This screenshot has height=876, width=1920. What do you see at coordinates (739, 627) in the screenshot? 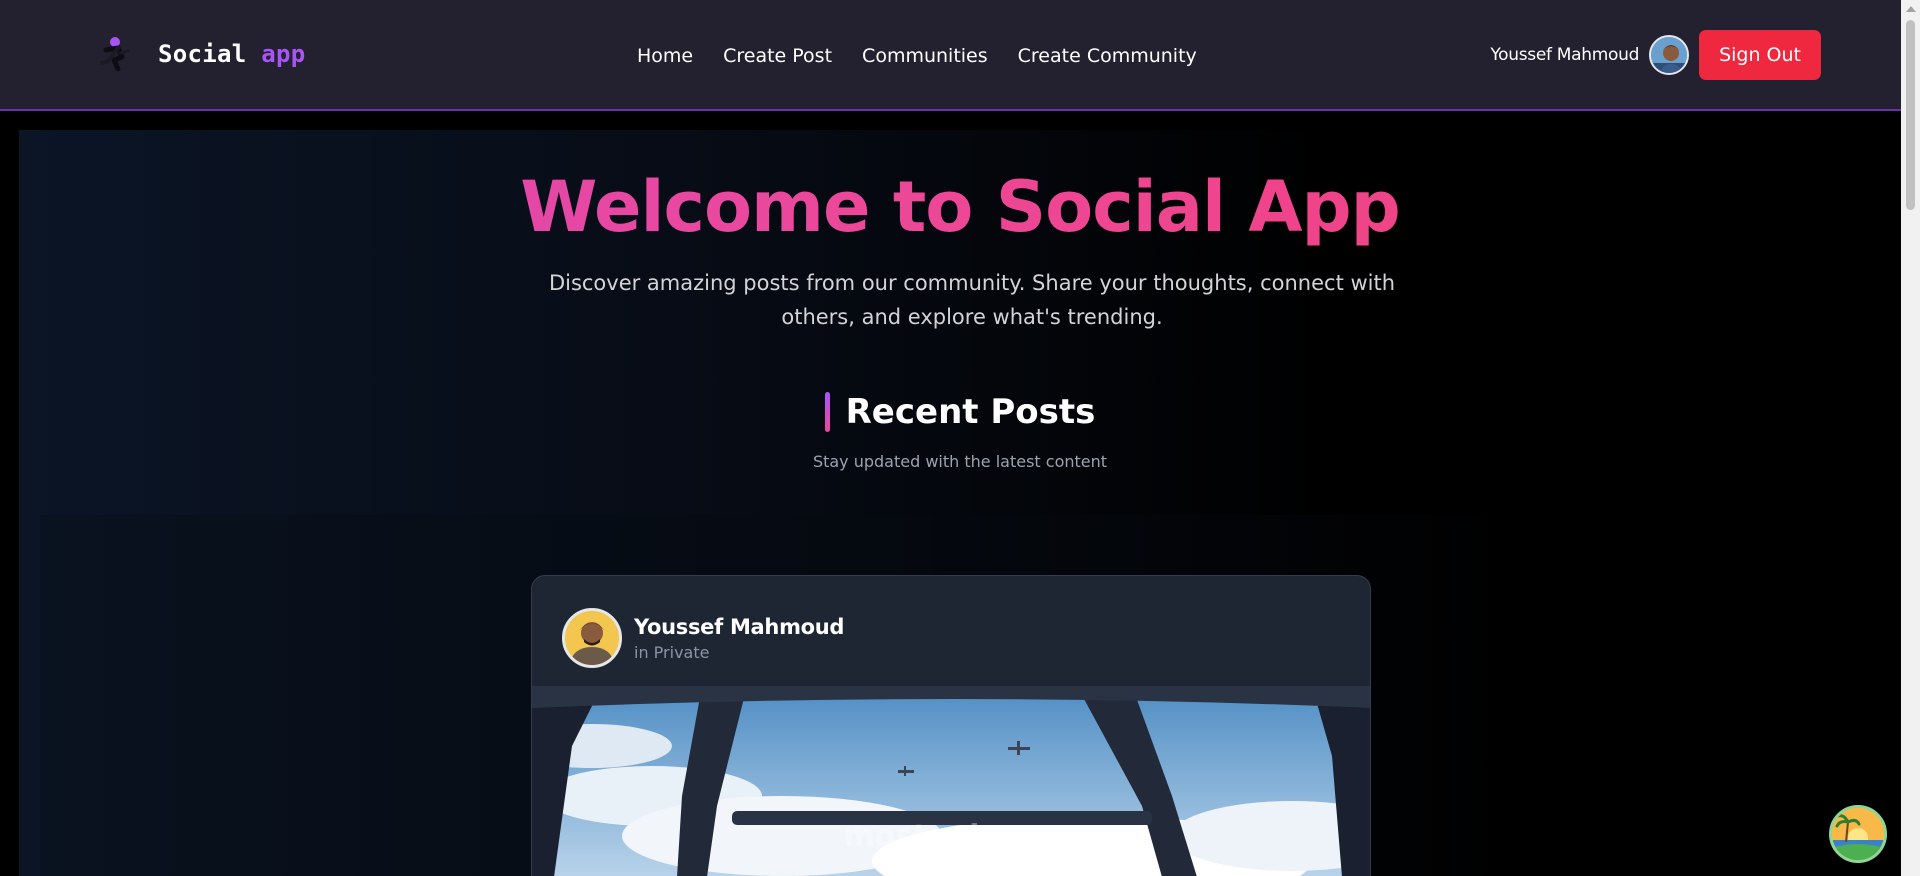
I see `post-author-name: Youssef Mahmoud` at bounding box center [739, 627].